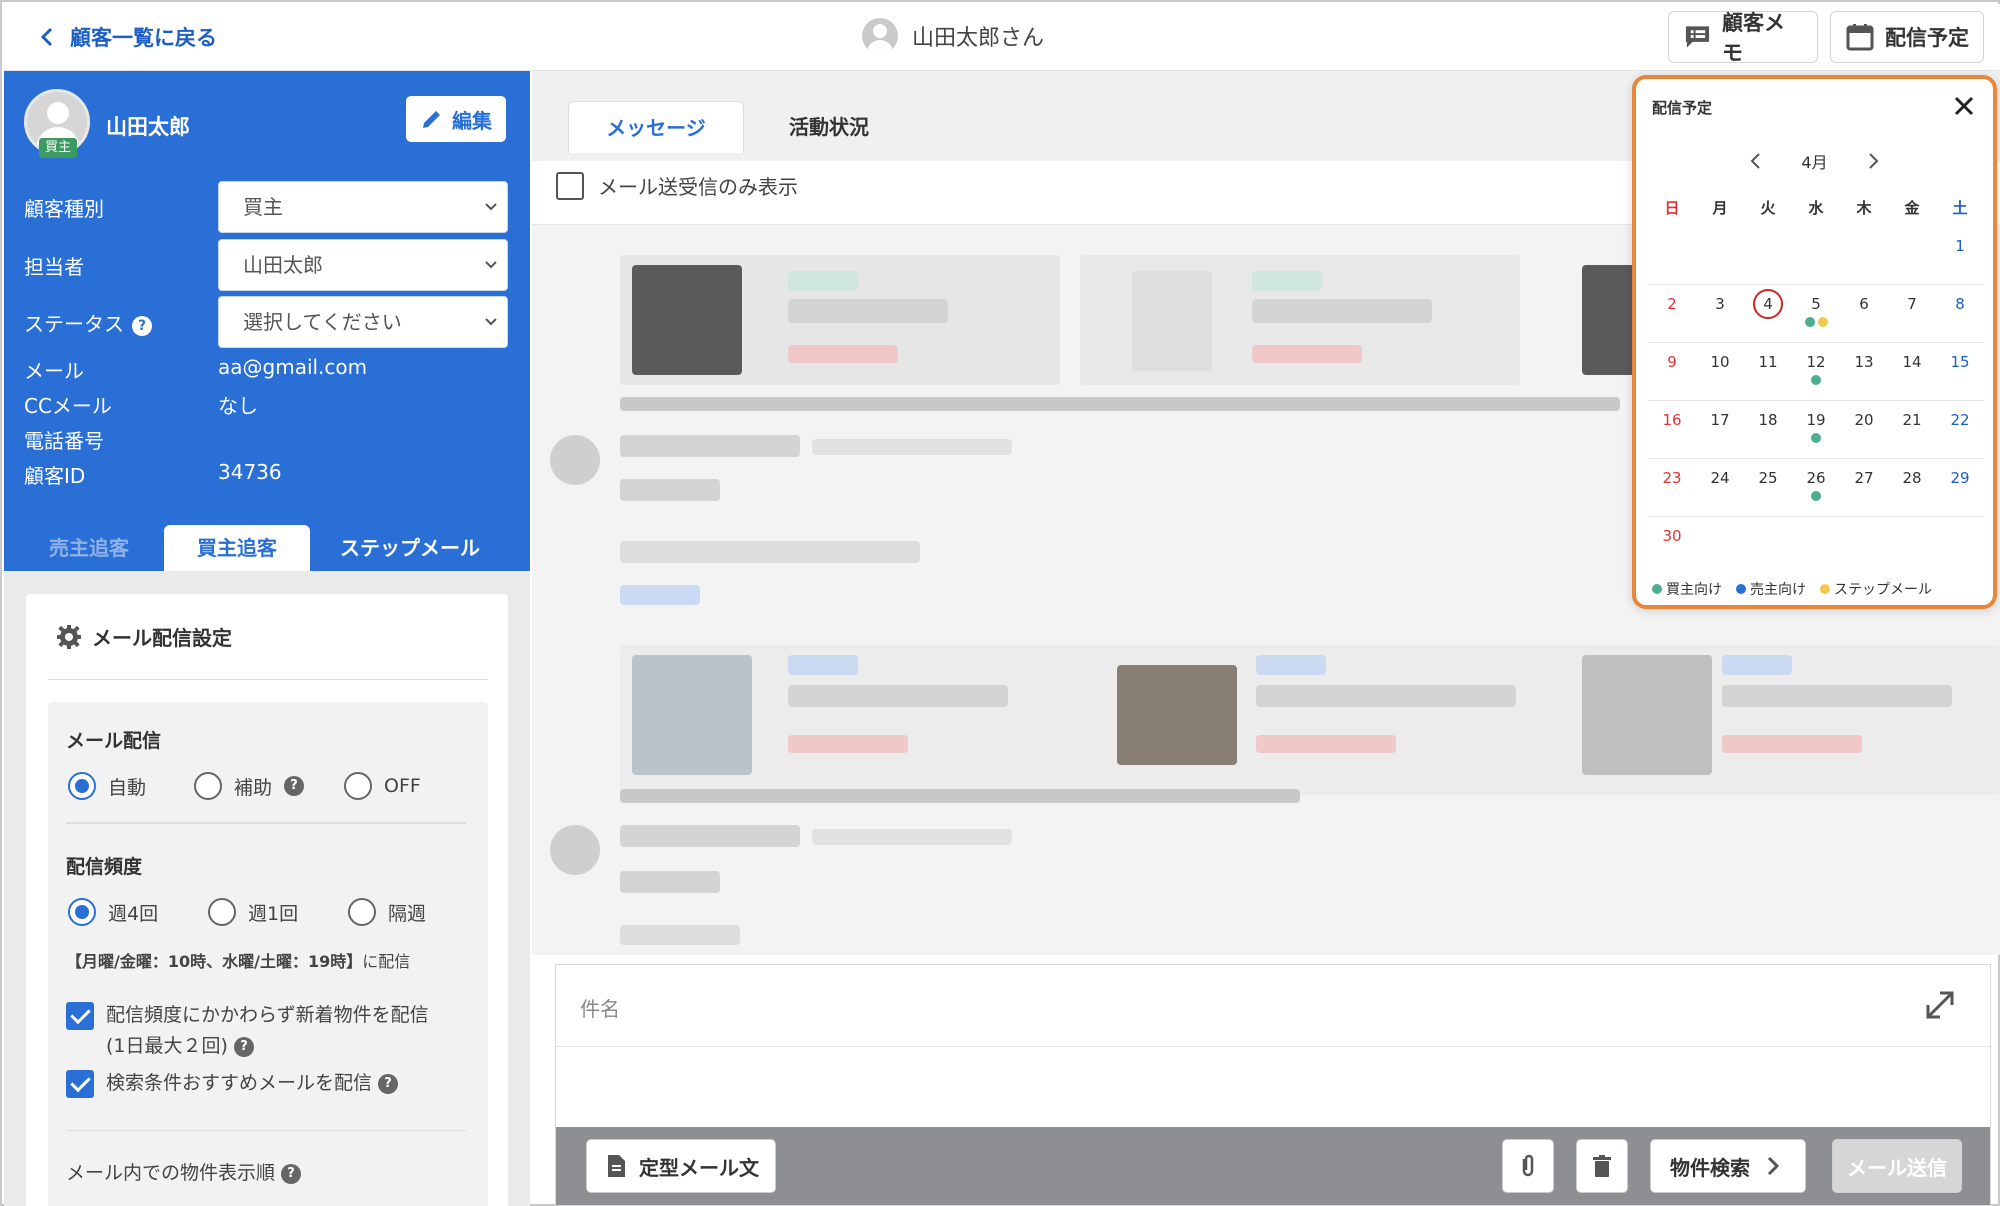 The width and height of the screenshot is (2000, 1206). Describe the element at coordinates (1864, 313) in the screenshot. I see `calendar-day: 6` at that location.